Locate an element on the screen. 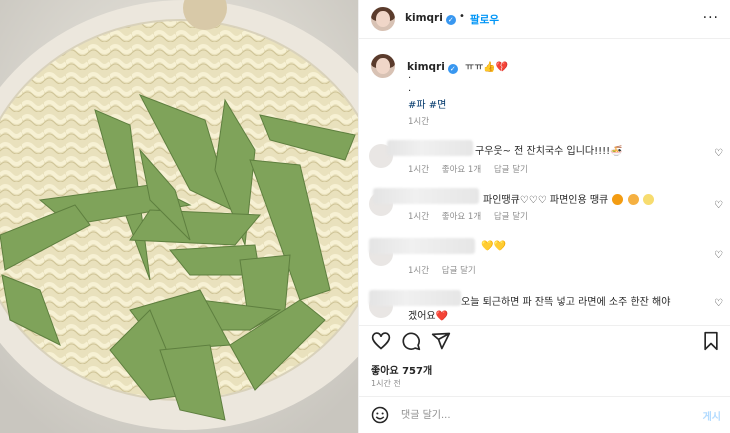  comment-text: 오늘 퇴근하면 파 잔뜩 넣고 라면에 소주 한잔 해야 is located at coordinates (566, 302).